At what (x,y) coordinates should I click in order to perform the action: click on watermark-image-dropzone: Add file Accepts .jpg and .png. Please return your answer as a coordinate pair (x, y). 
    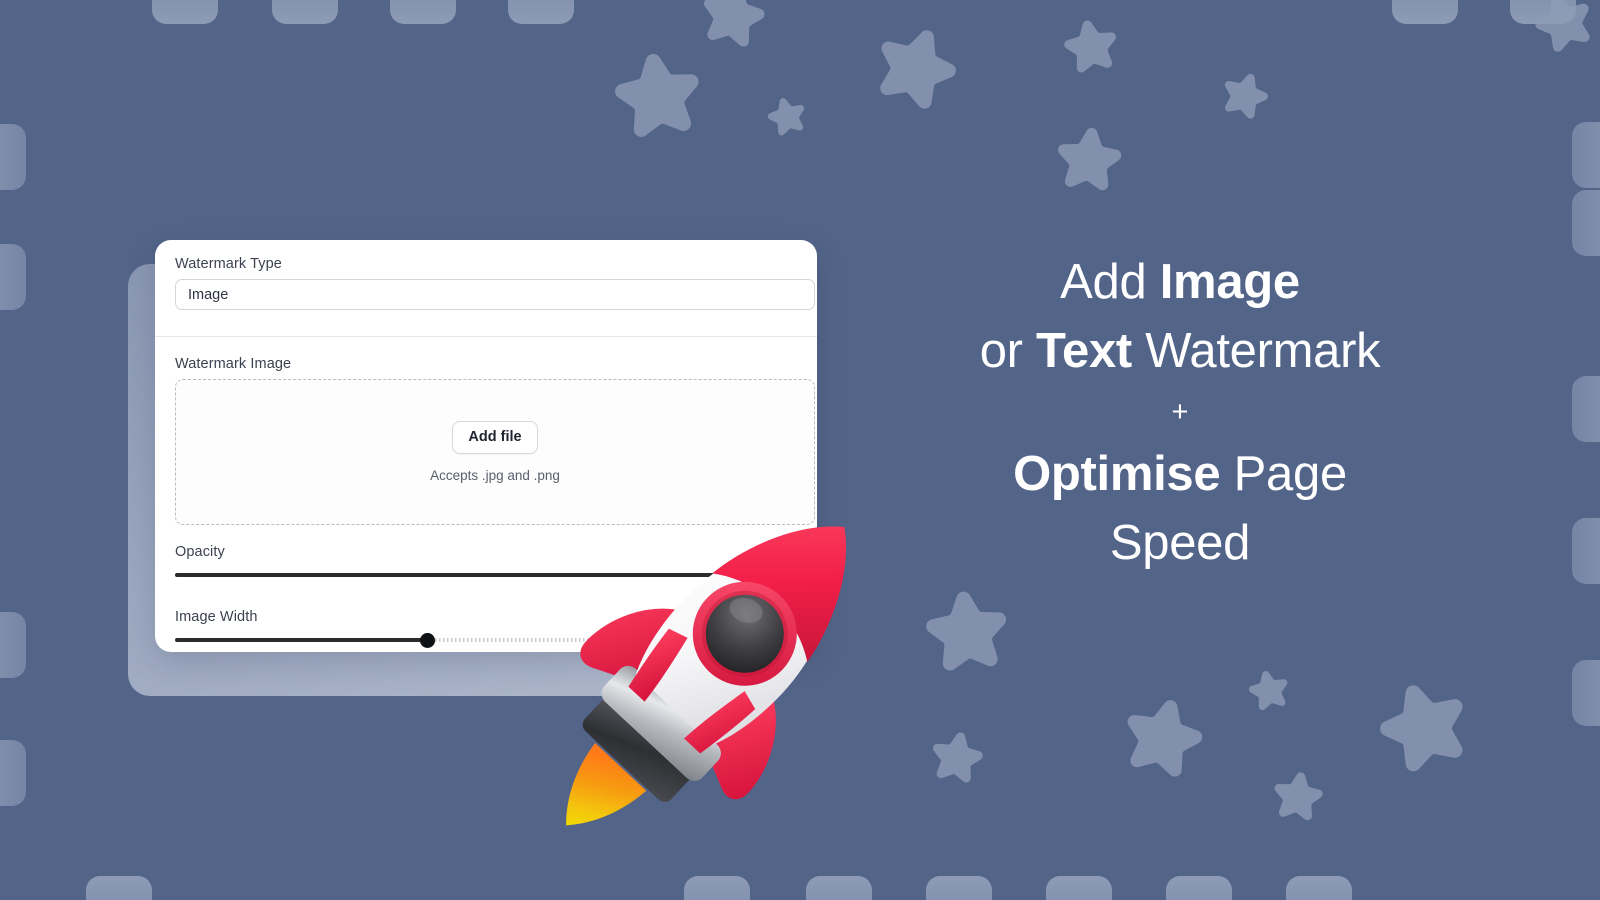
    Looking at the image, I should click on (495, 452).